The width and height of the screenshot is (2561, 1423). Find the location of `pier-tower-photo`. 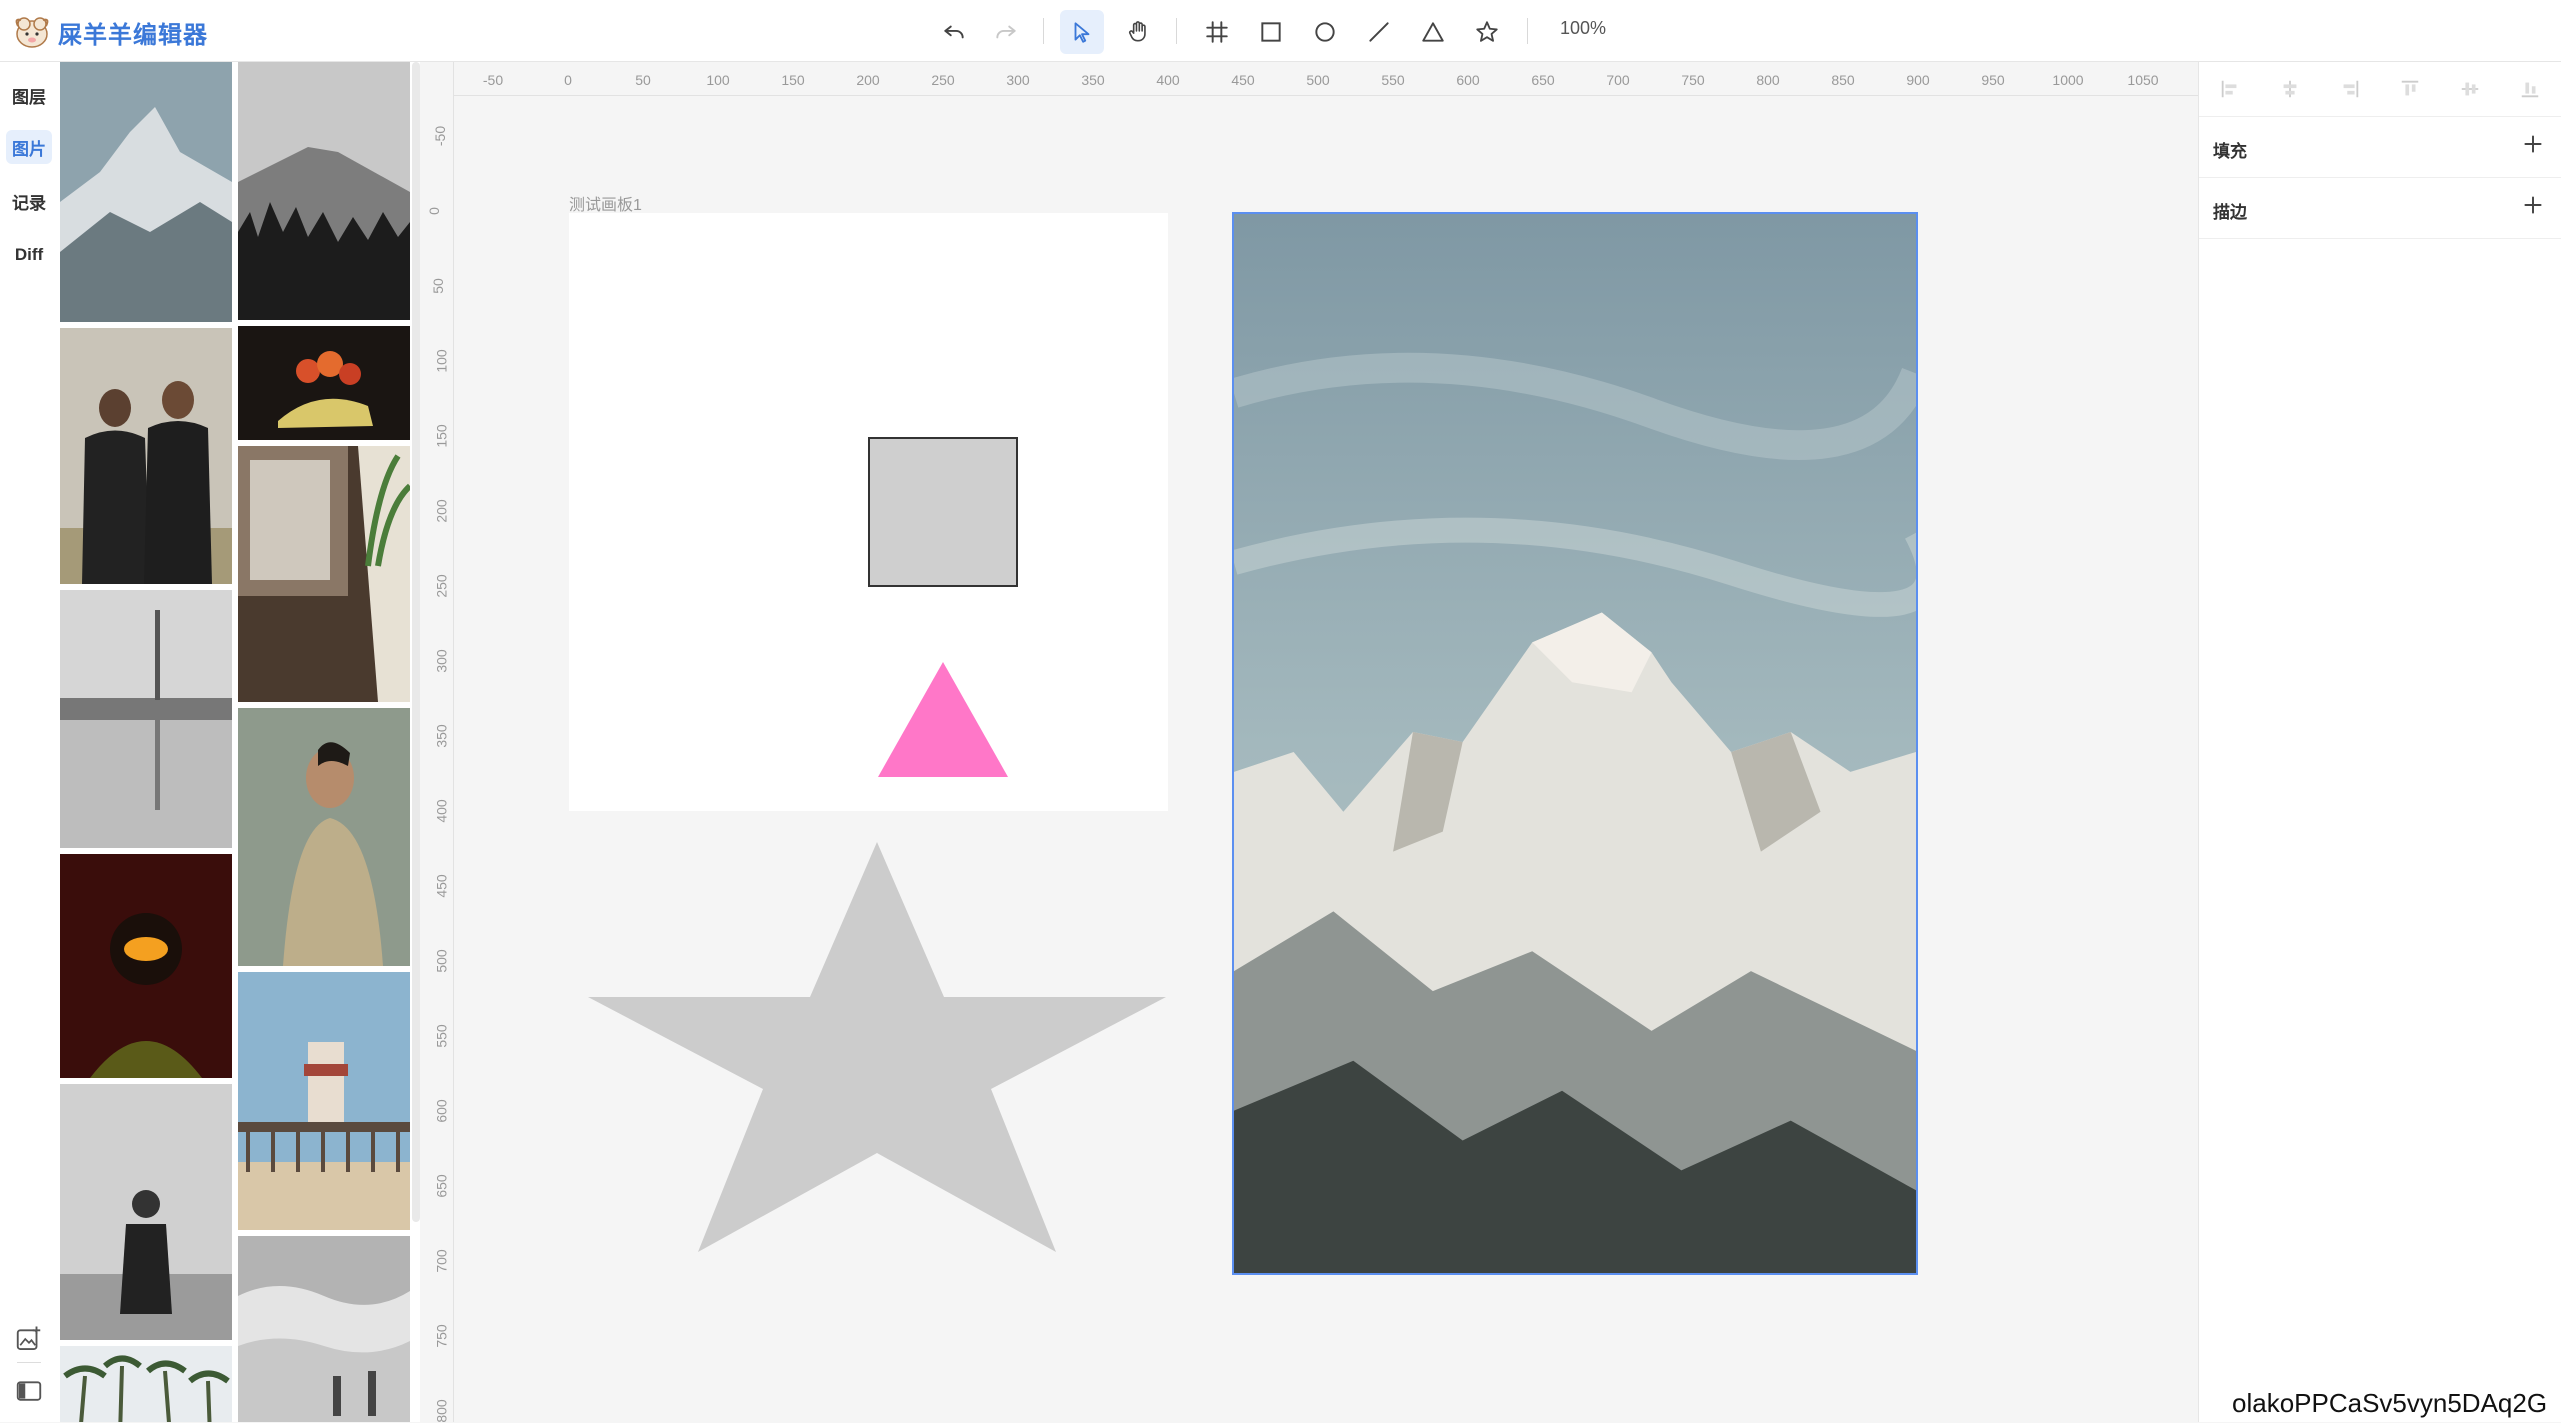

pier-tower-photo is located at coordinates (324, 1101).